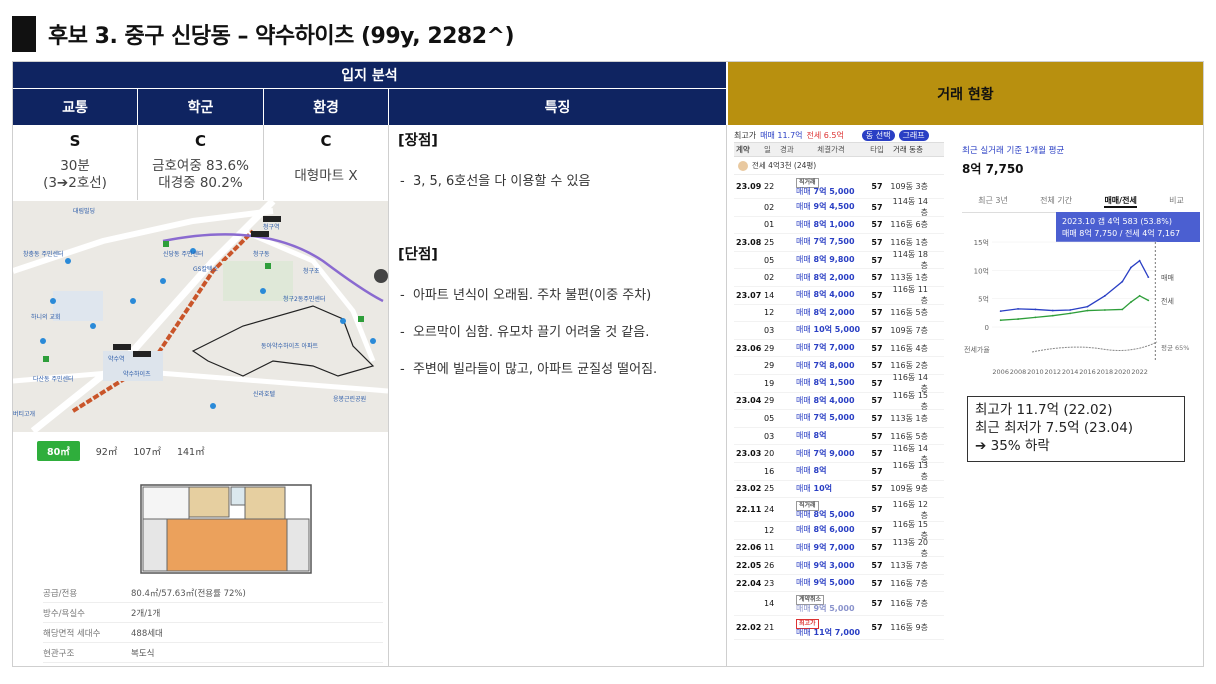 The width and height of the screenshot is (1216, 684). Describe the element at coordinates (43, 254) in the screenshot. I see `map-label: 창충동 주민센터` at that location.